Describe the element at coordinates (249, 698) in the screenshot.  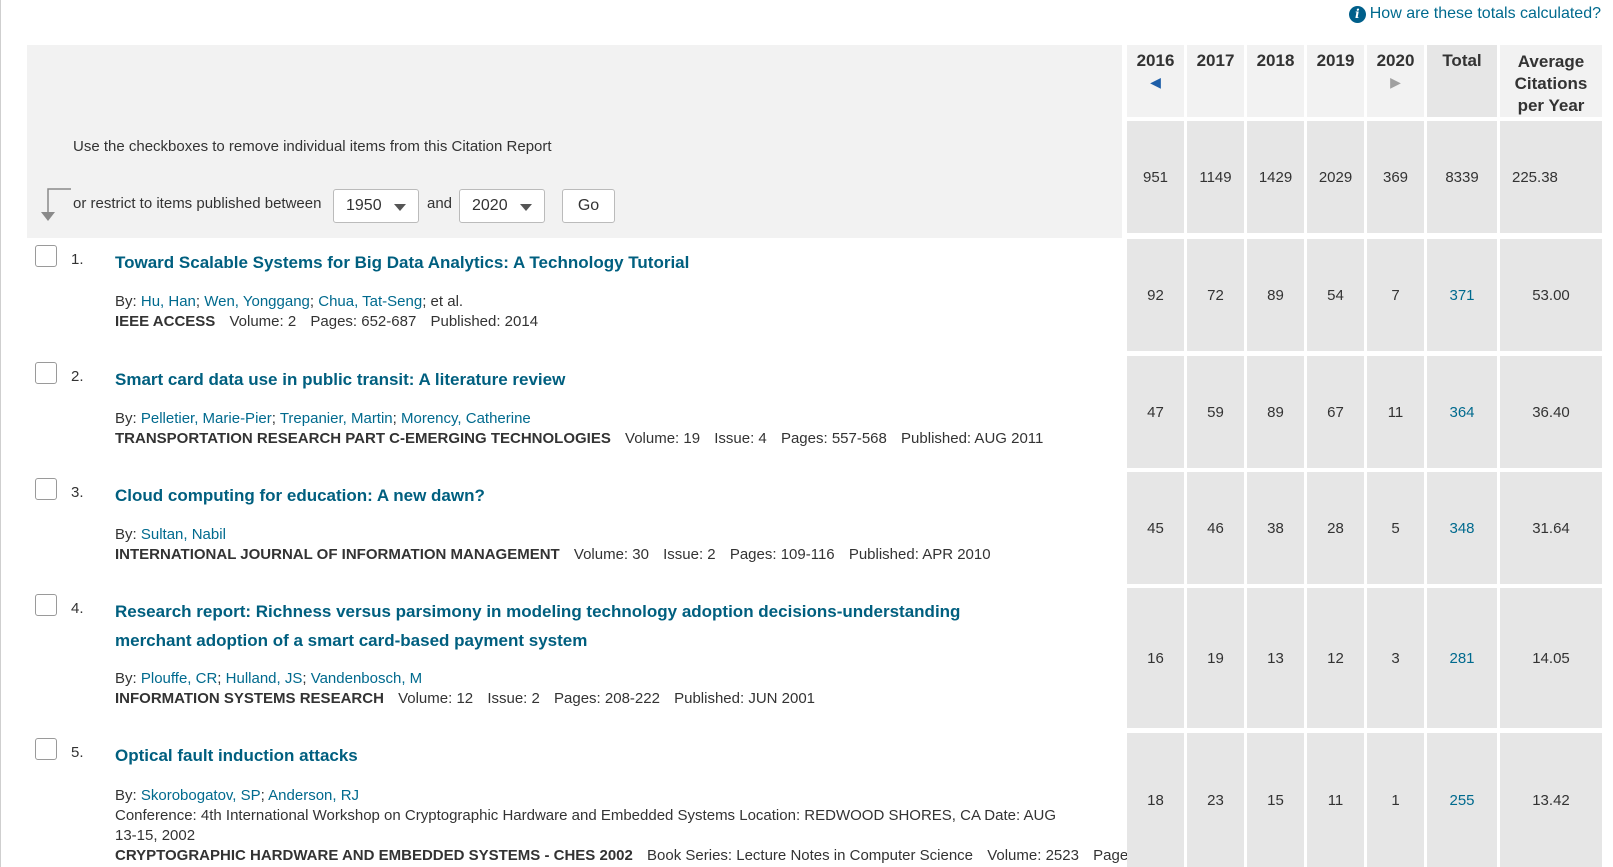
I see `journal-name: INFORMATION SYSTEMS RESEARCH` at that location.